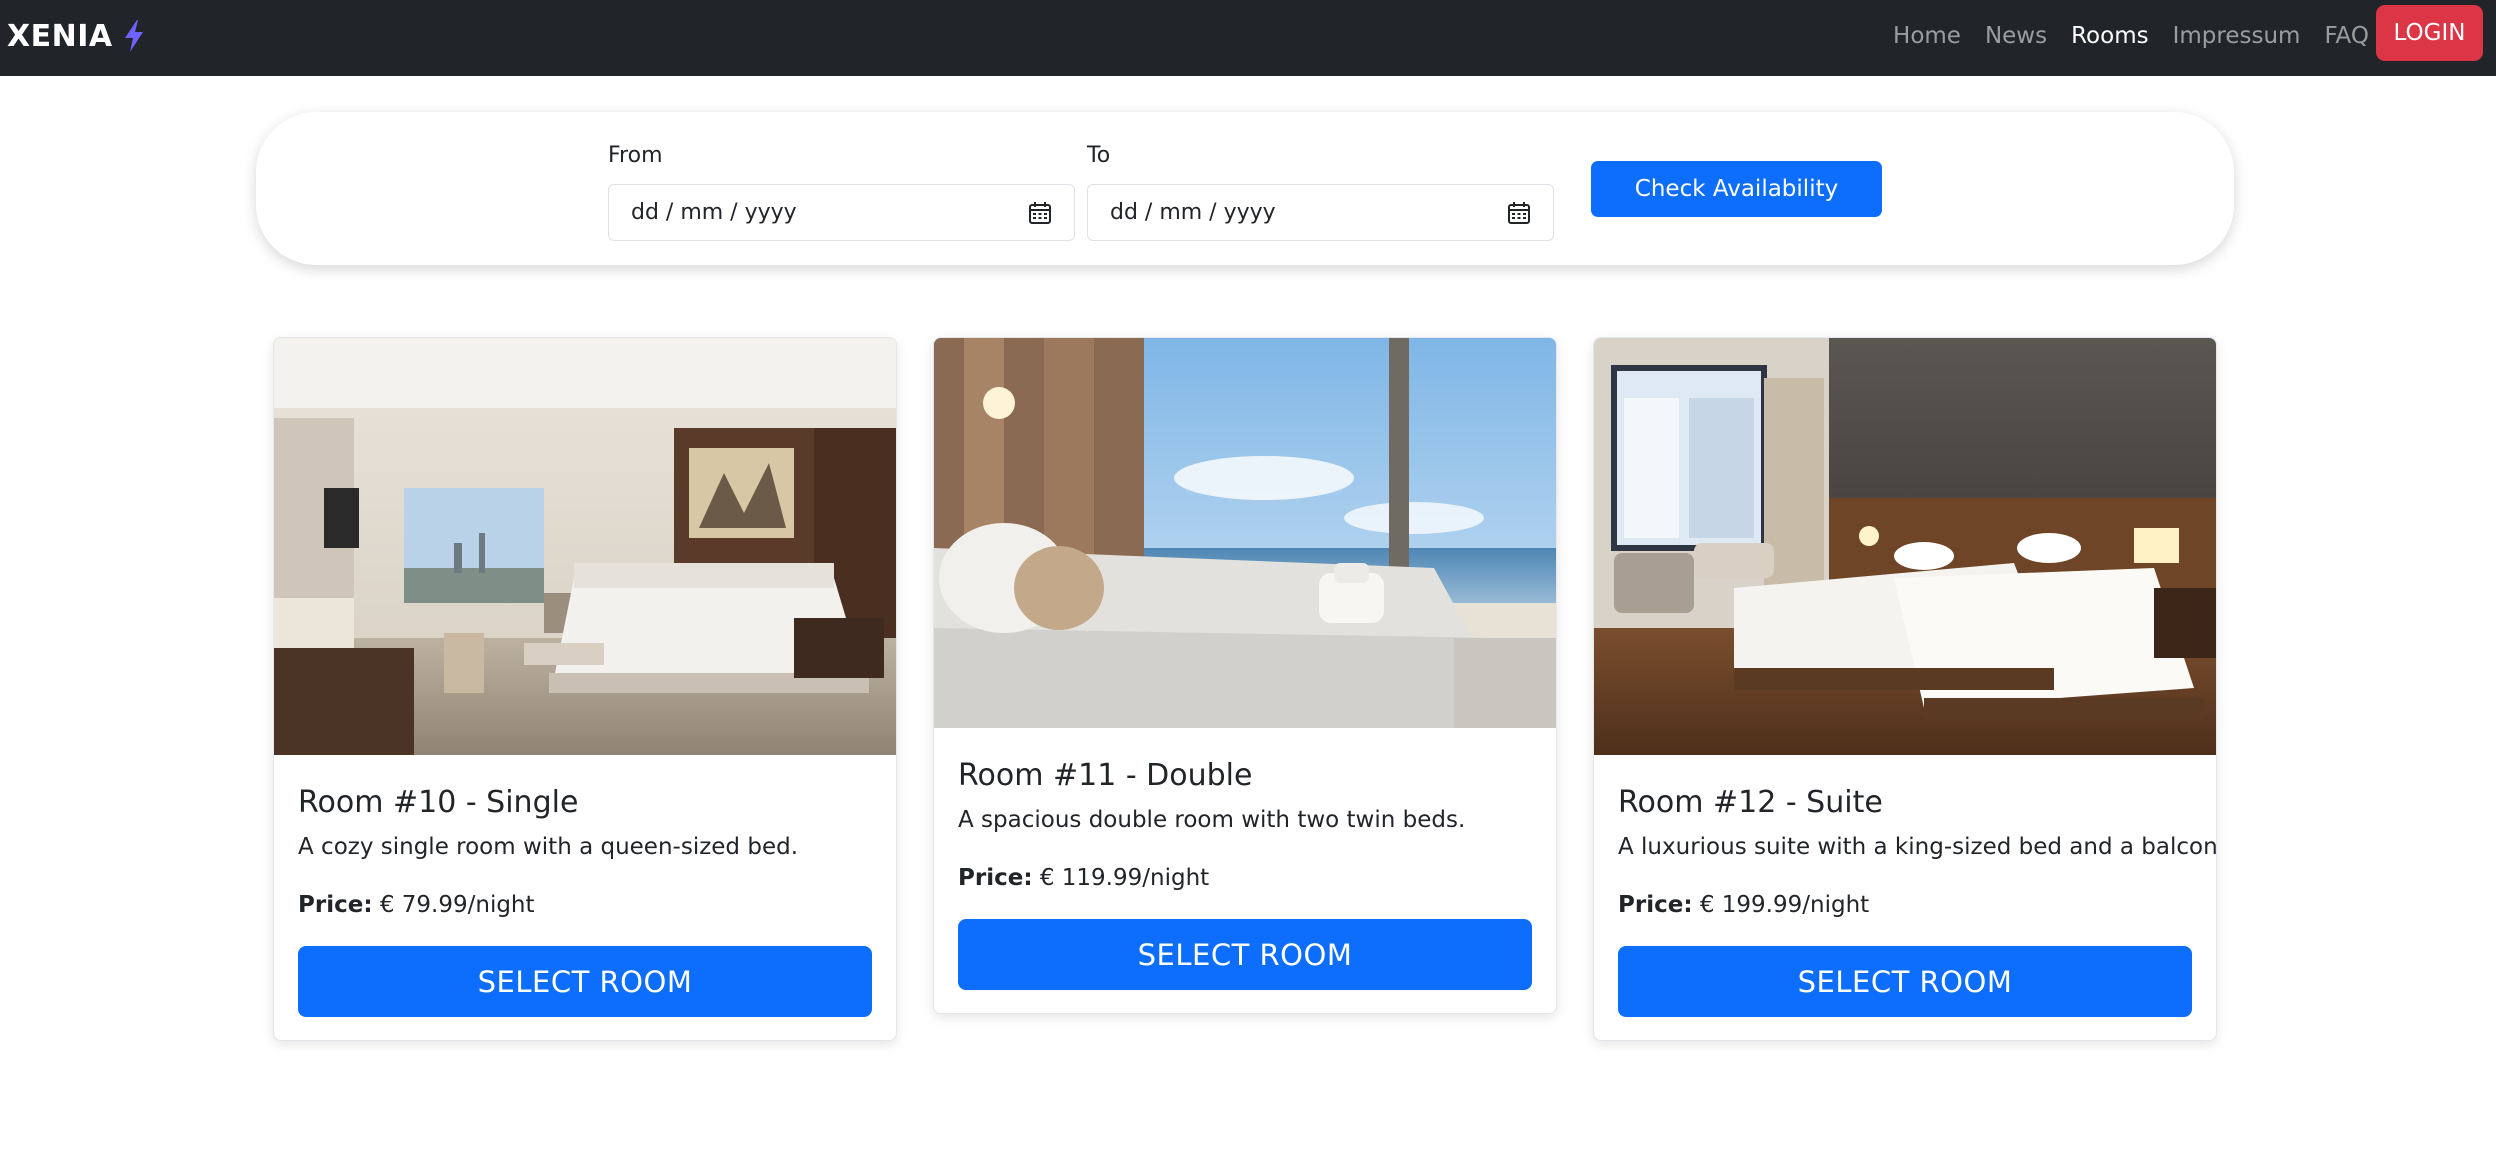  What do you see at coordinates (60, 36) in the screenshot?
I see `brand-name: XENIA` at bounding box center [60, 36].